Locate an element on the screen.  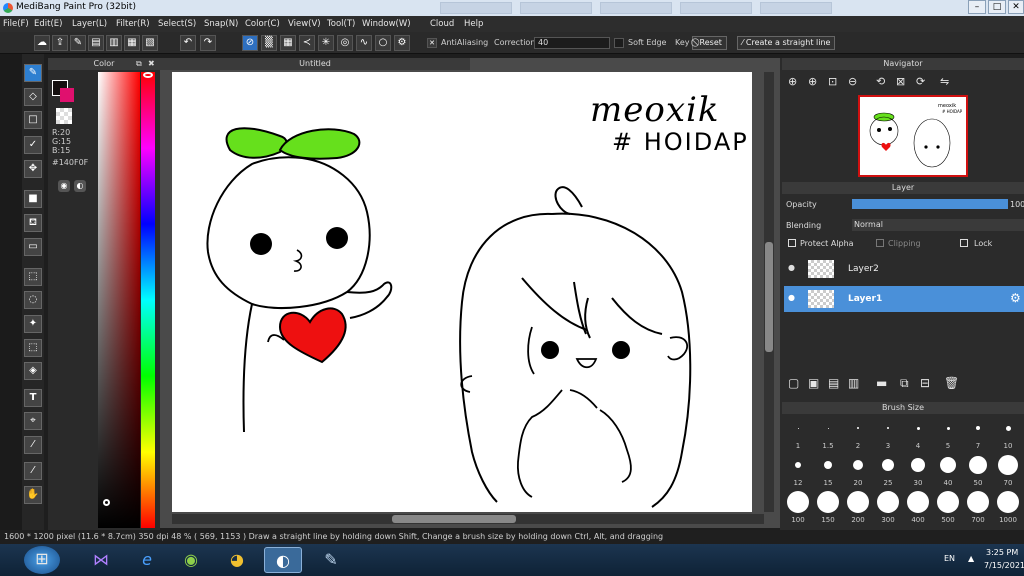
saturation-box is located at coordinates (119, 300).